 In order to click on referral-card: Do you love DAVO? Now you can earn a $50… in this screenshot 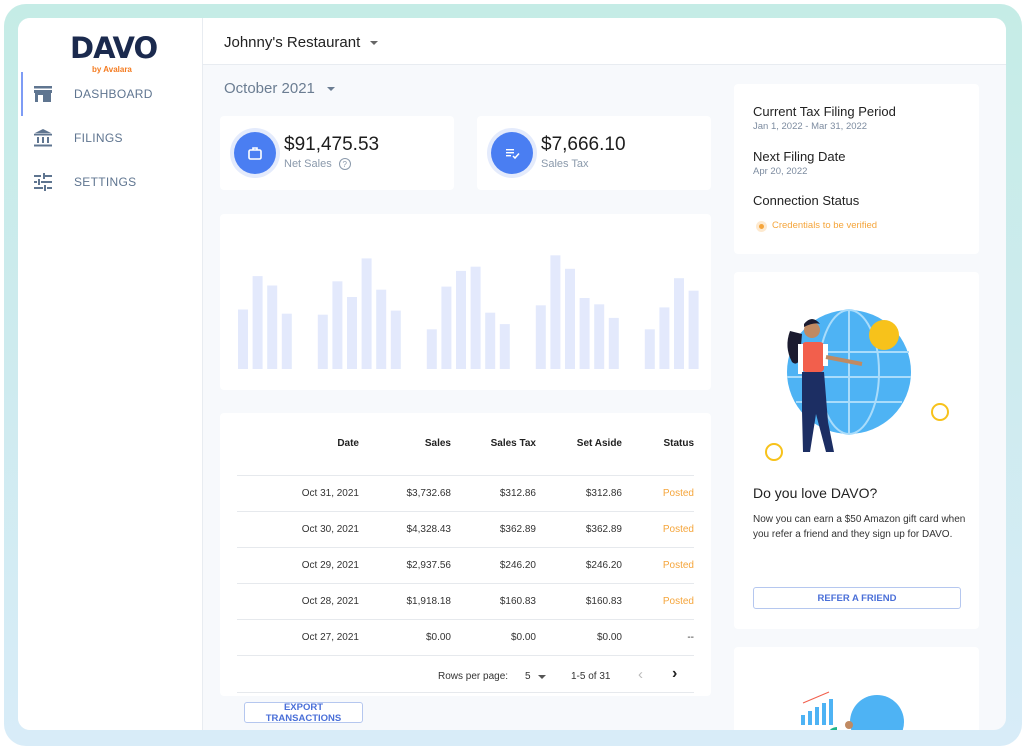, I will do `click(856, 450)`.